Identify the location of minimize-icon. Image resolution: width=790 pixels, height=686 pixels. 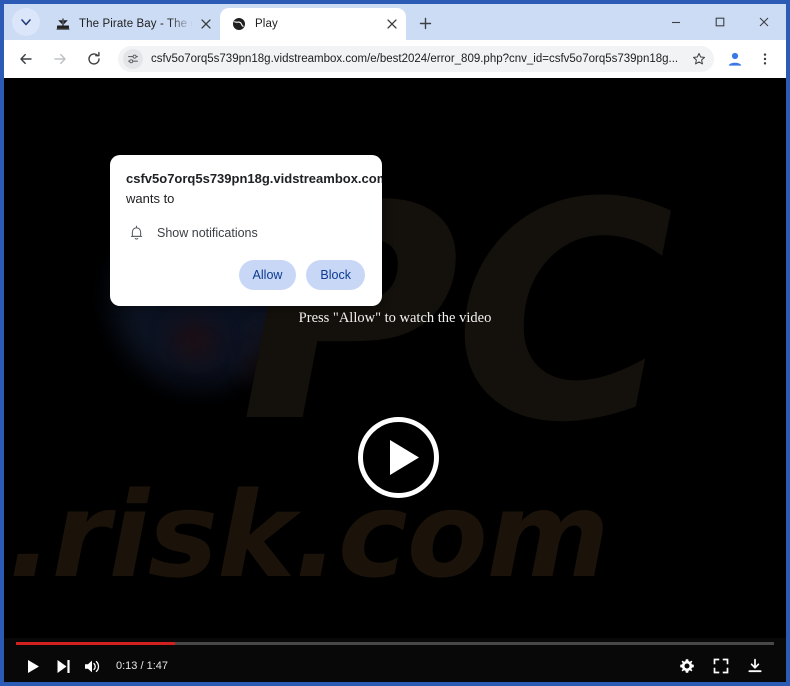
(676, 22).